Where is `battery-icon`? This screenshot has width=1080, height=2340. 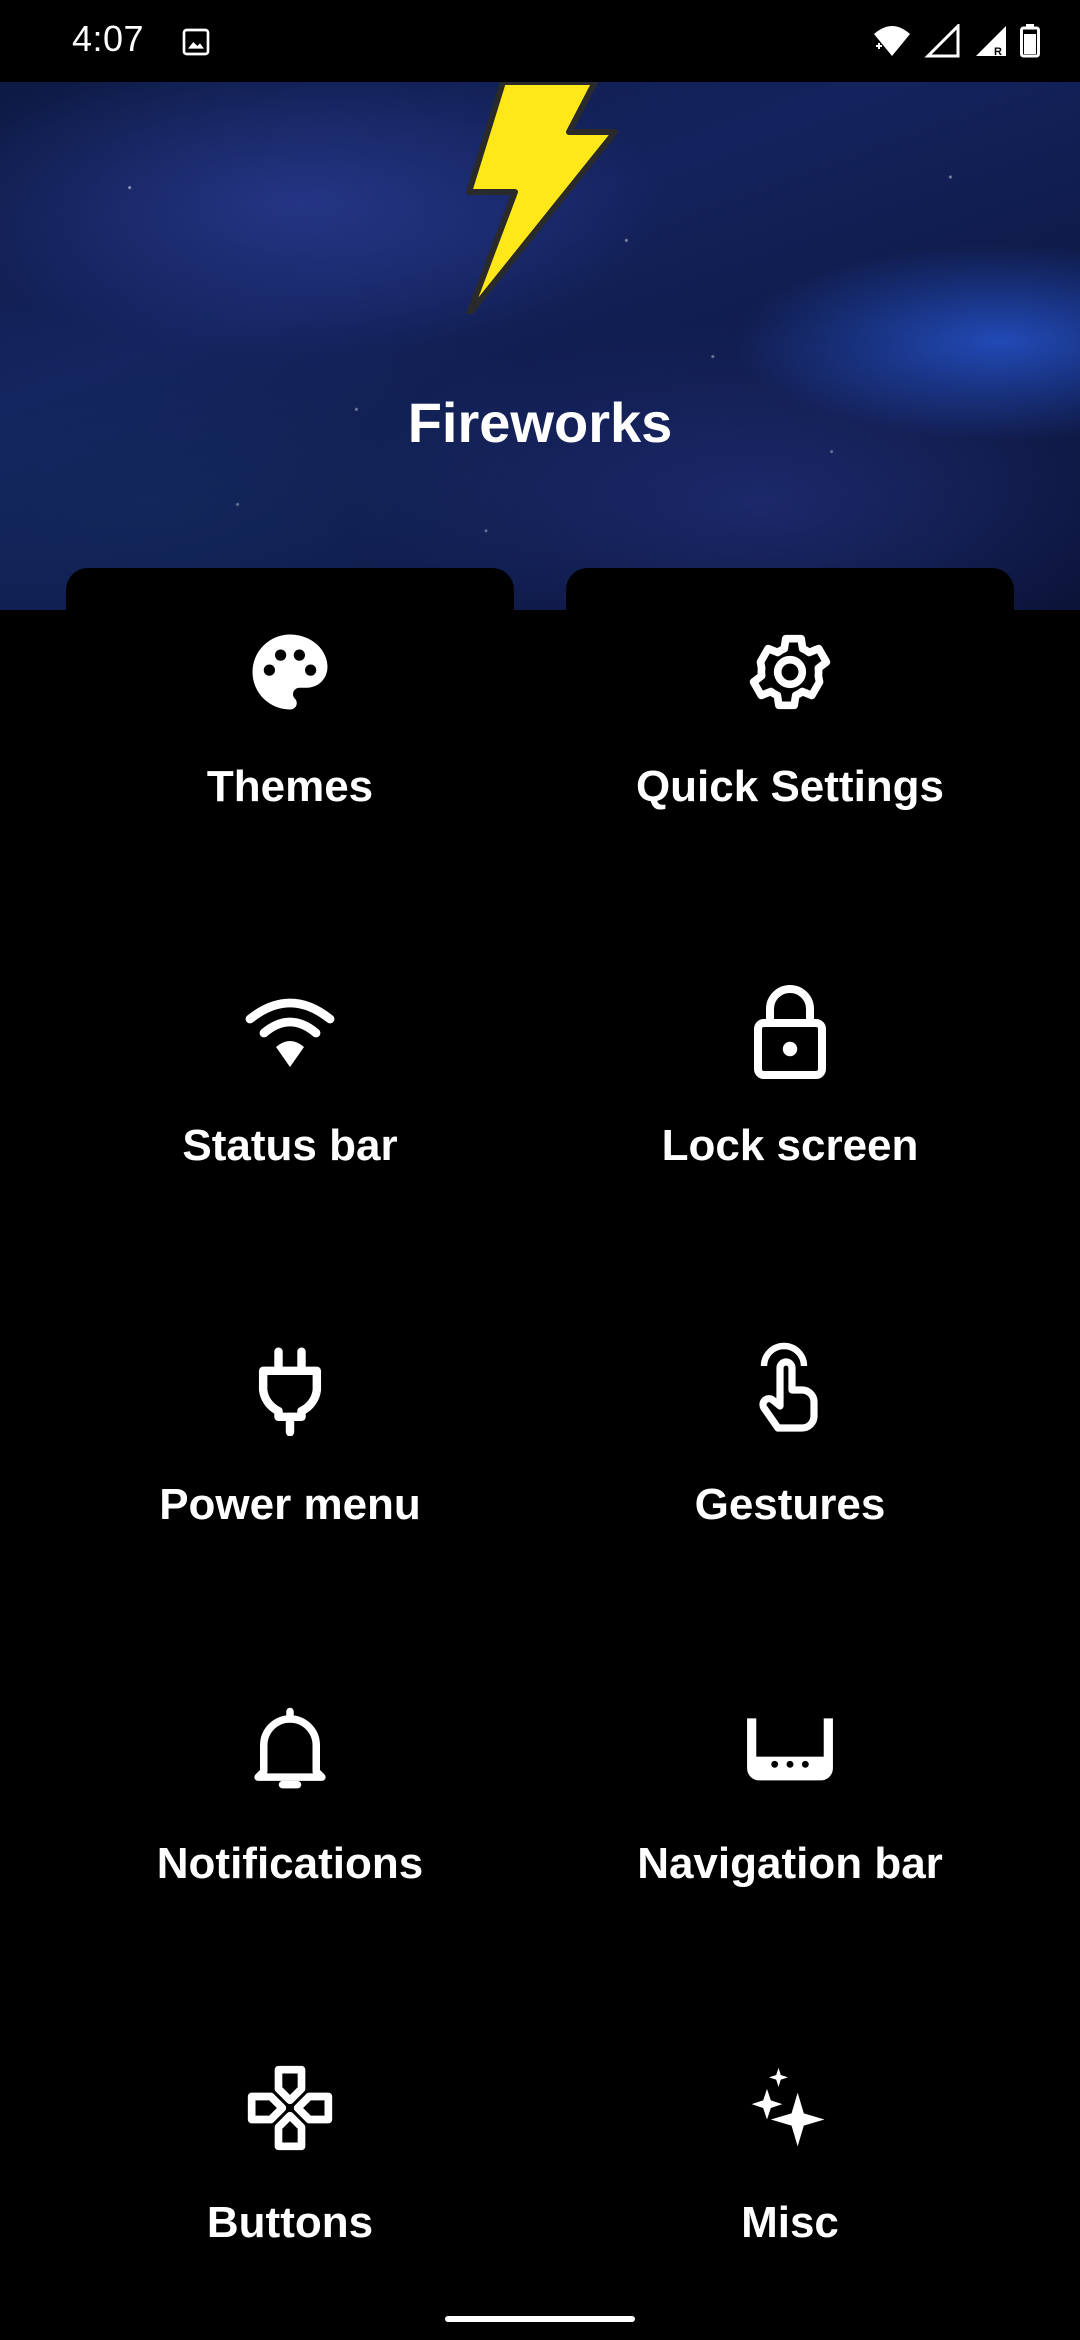
battery-icon is located at coordinates (1030, 41).